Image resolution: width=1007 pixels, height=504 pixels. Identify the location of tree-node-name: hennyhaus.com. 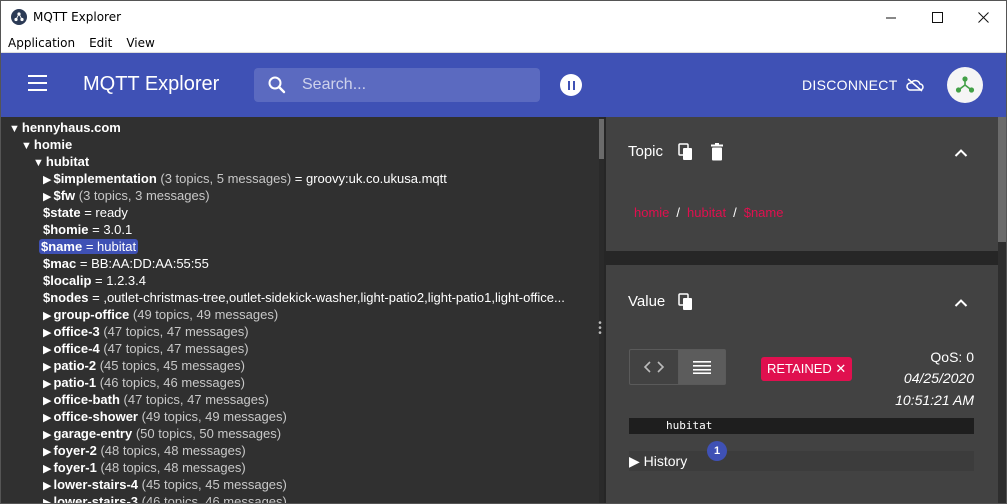
(71, 127).